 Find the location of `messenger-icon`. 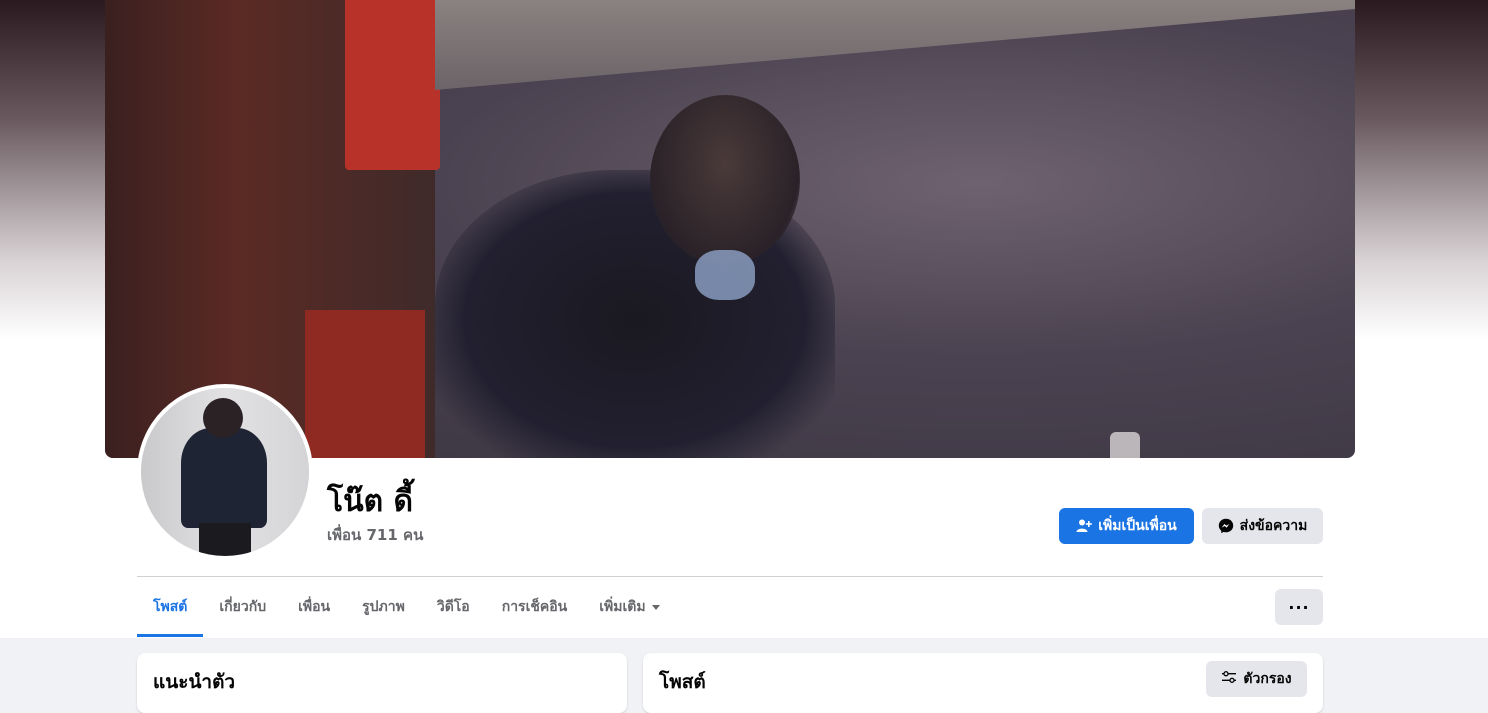

messenger-icon is located at coordinates (1226, 526).